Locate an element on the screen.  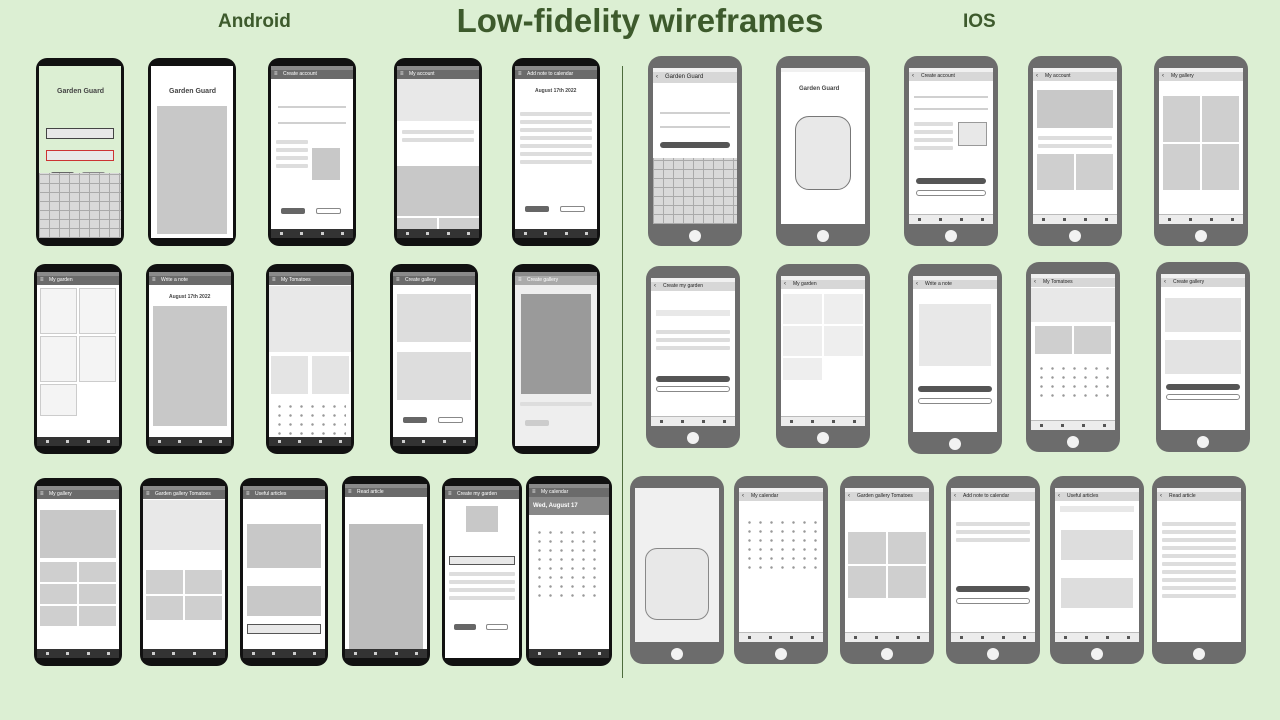
page-title: Low-fidelity wireframes is located at coordinates (640, 20).